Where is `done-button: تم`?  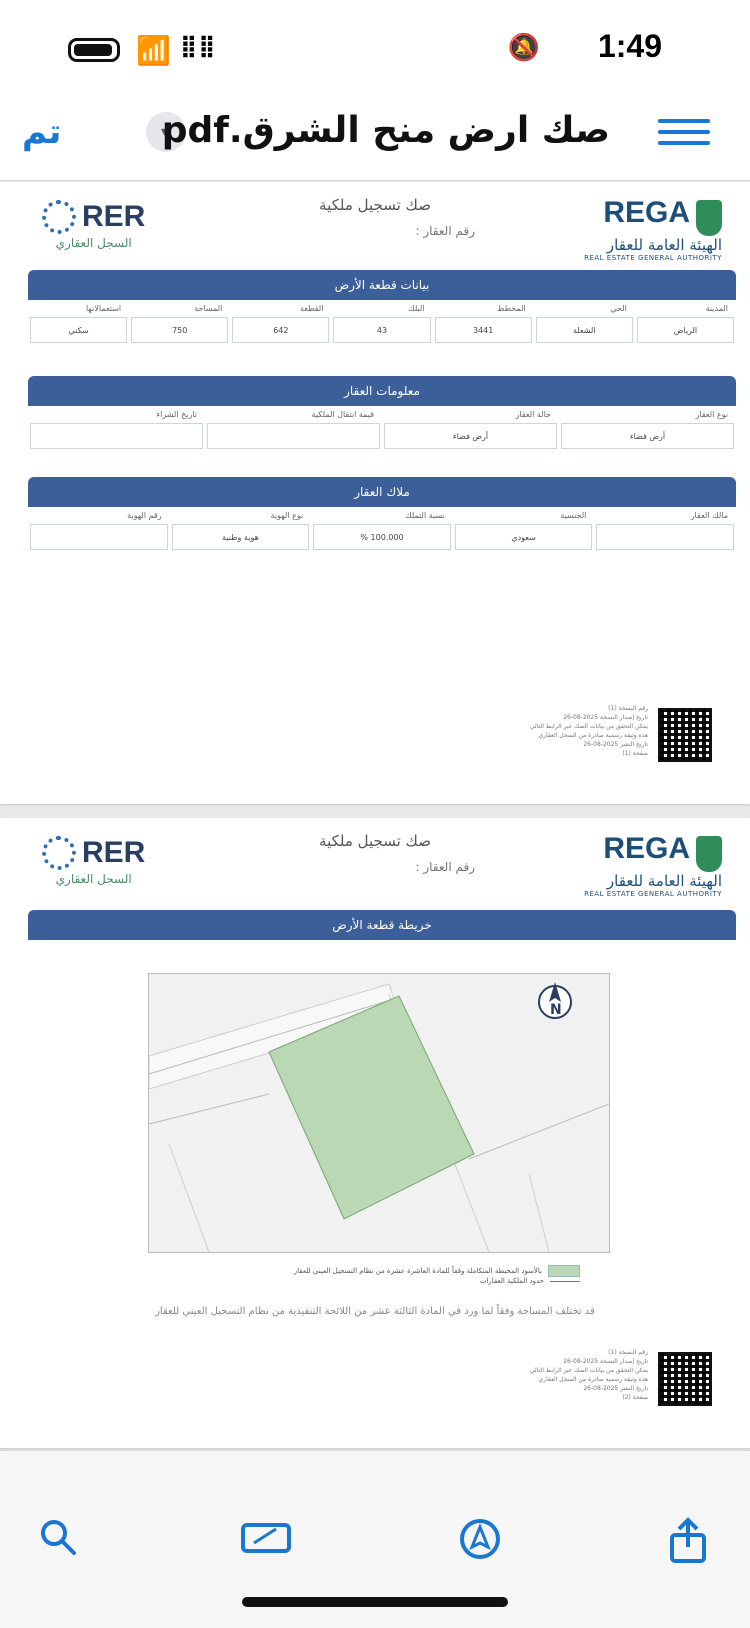
done-button: تم is located at coordinates (41, 132).